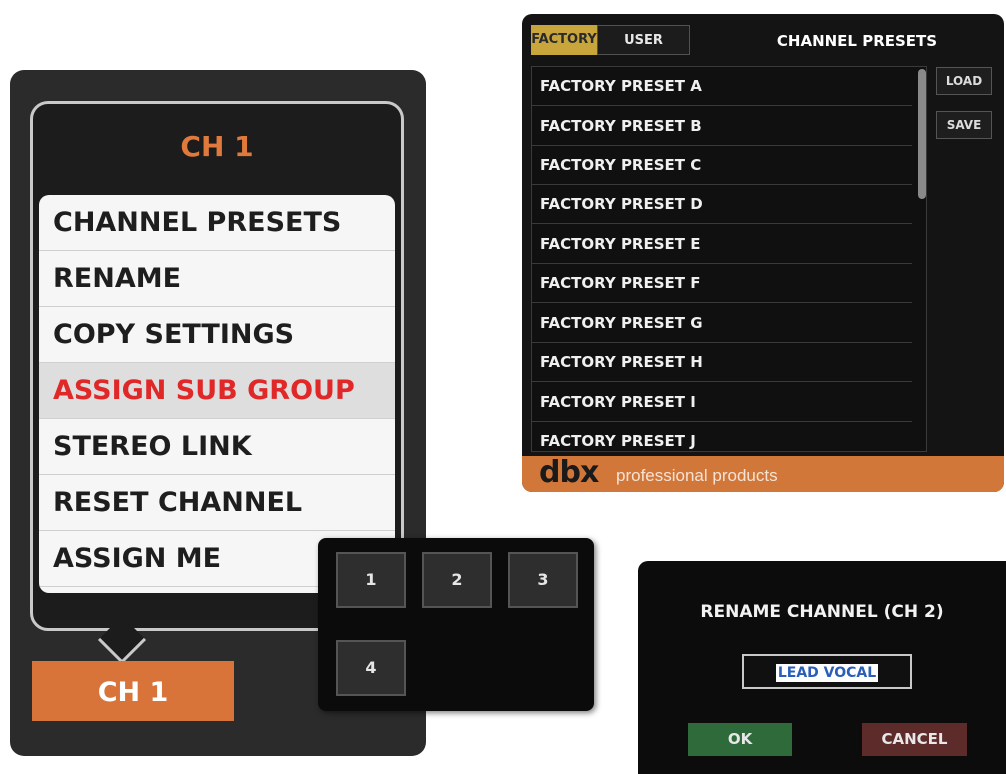 Image resolution: width=1006 pixels, height=774 pixels. What do you see at coordinates (217, 279) in the screenshot?
I see `menu-item-rename: RENAME` at bounding box center [217, 279].